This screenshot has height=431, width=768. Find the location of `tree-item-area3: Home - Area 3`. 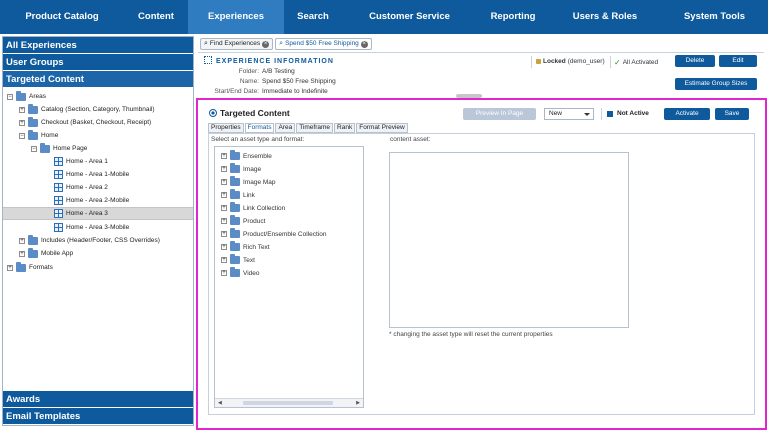

tree-item-area3: Home - Area 3 is located at coordinates (98, 213).